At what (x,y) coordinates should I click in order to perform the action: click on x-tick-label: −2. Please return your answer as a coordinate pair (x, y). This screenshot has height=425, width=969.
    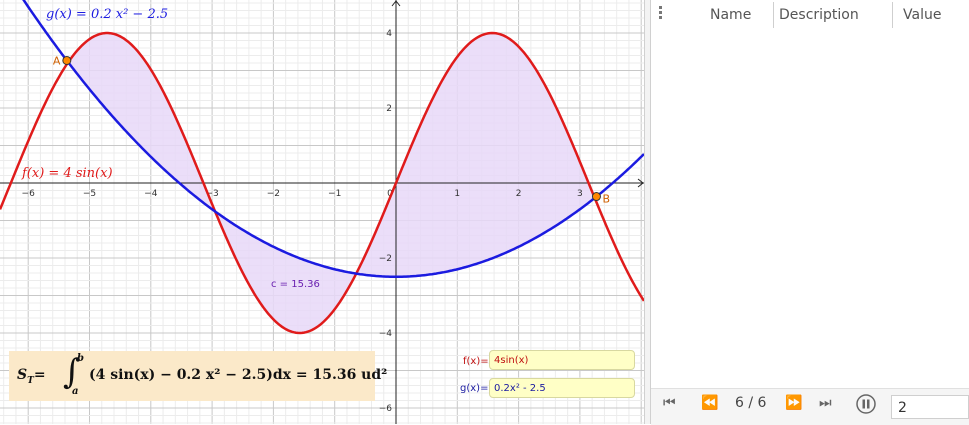
    Looking at the image, I should click on (273, 194).